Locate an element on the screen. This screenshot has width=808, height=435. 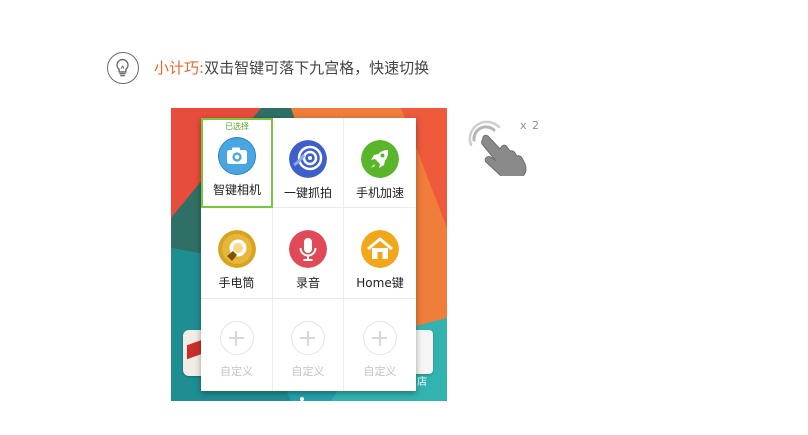
rocket-icon is located at coordinates (380, 159).